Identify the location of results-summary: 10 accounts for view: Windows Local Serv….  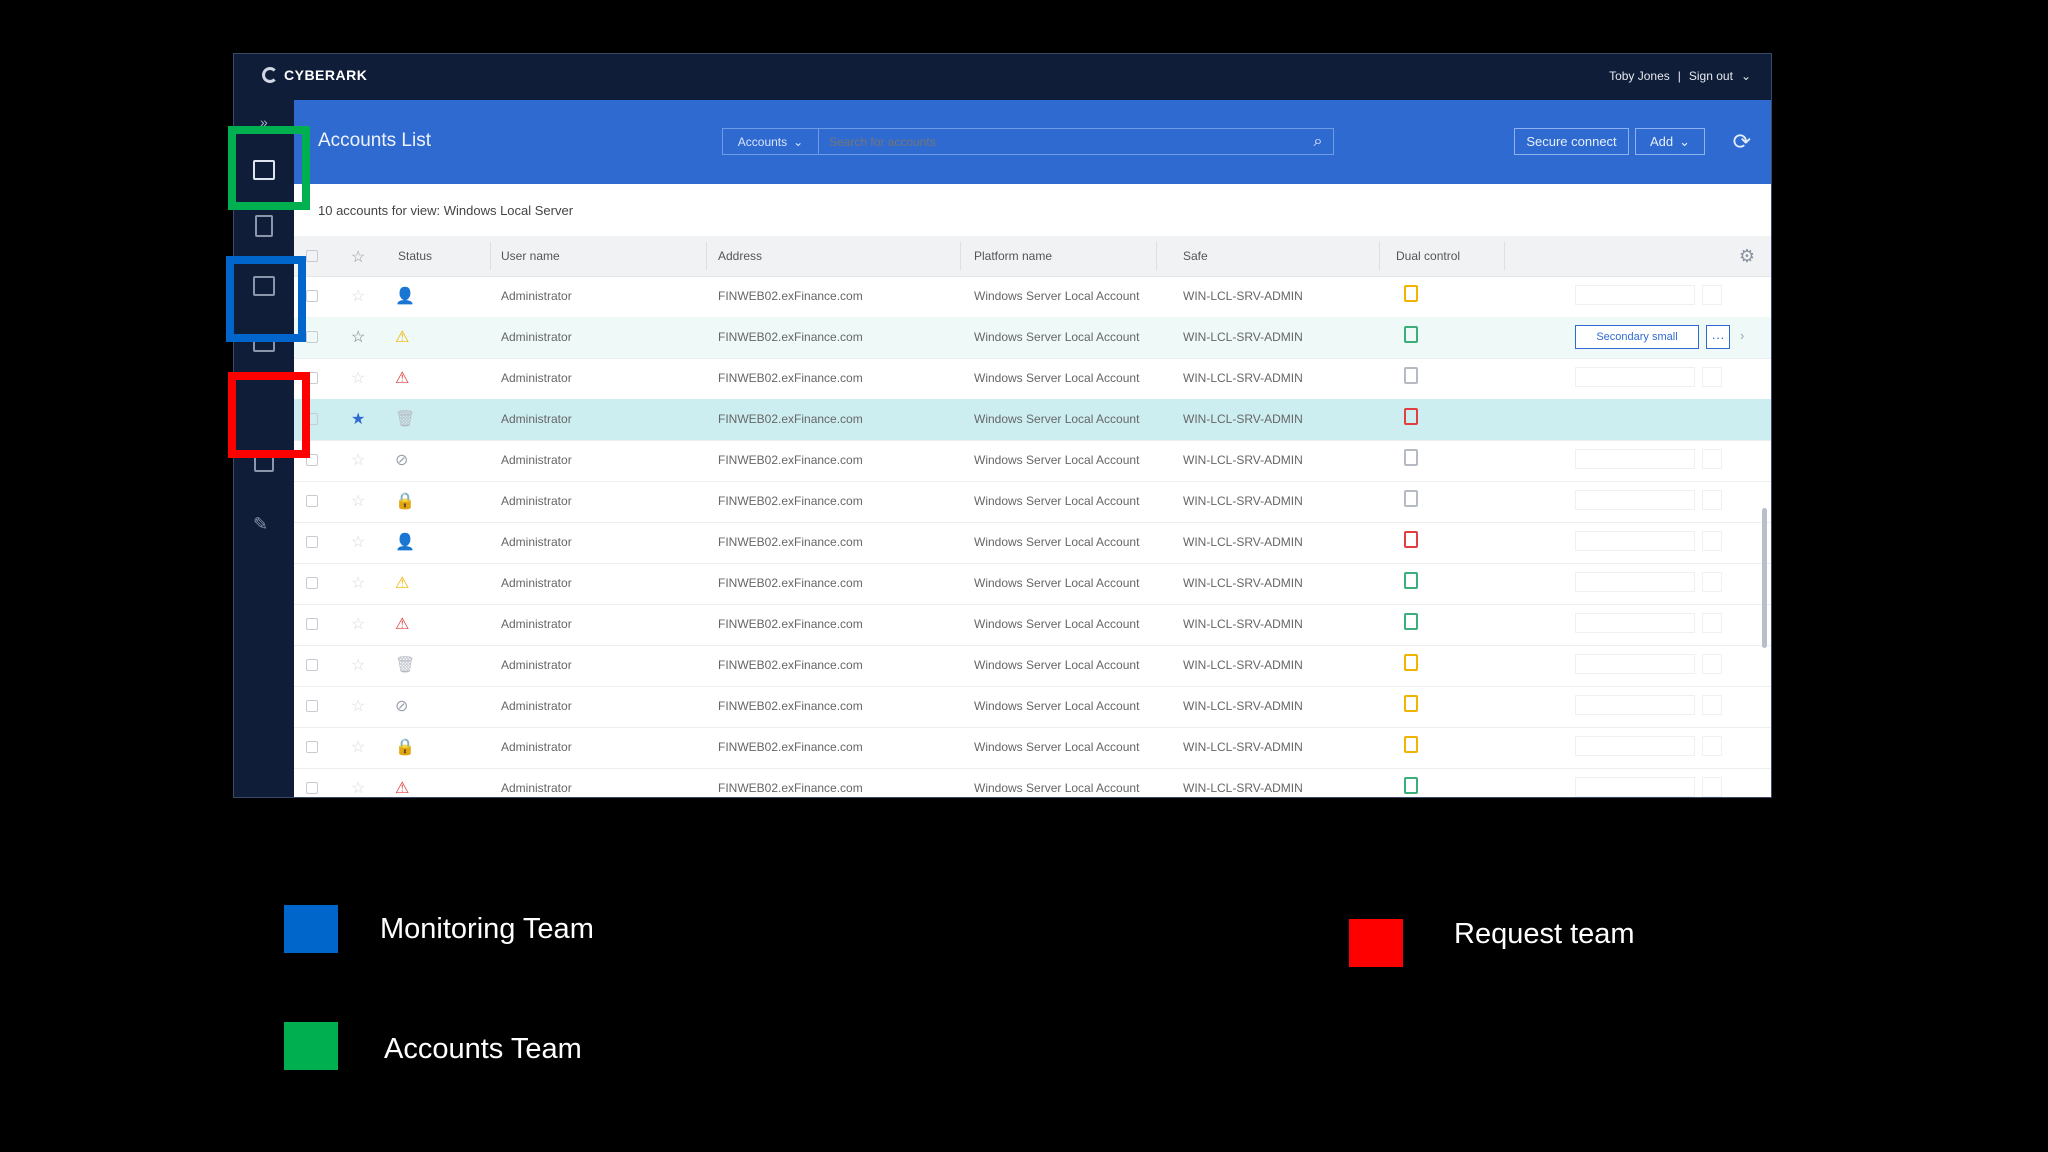
(1032, 210).